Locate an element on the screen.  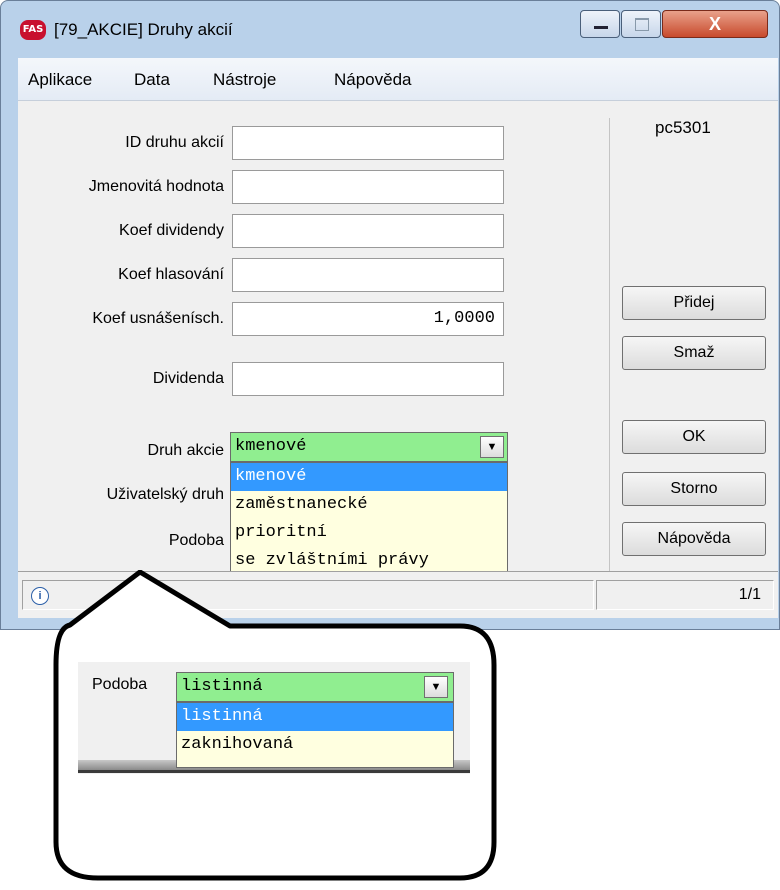
type-option-zamestnanecke: zaměstnanecké is located at coordinates (369, 505).